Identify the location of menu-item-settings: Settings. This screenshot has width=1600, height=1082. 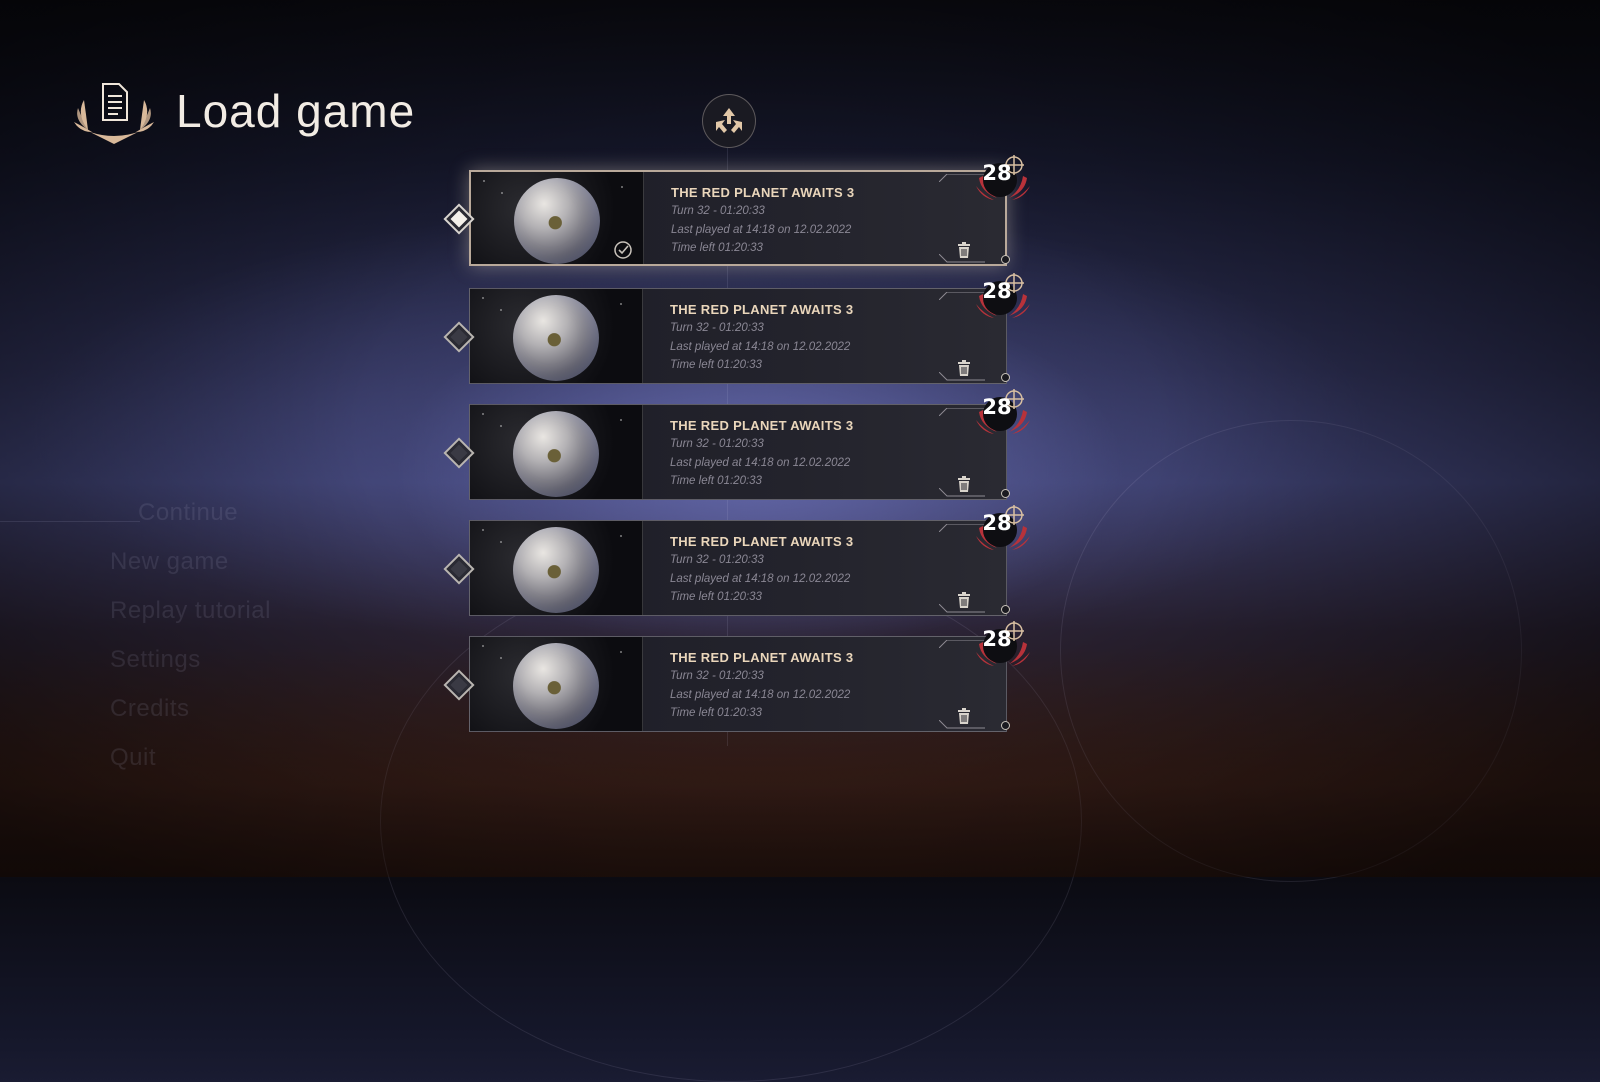
(190, 671).